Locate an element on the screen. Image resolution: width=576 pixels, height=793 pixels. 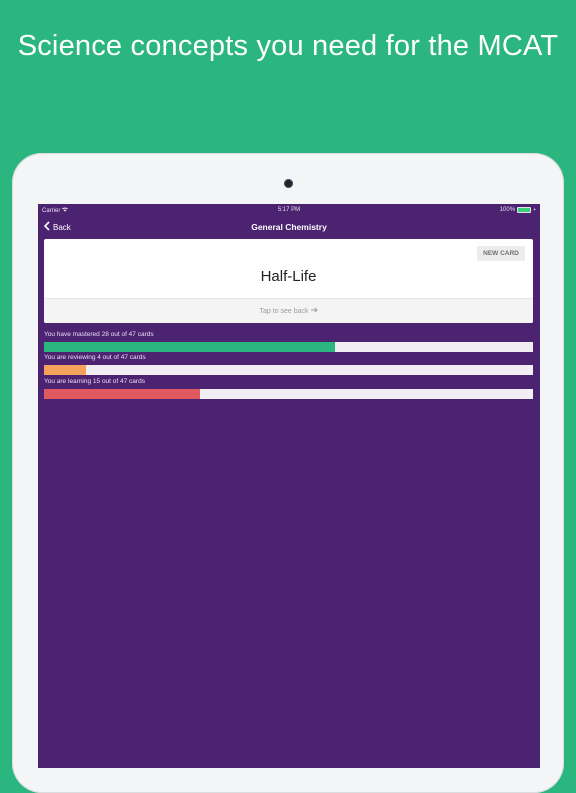
arrow-right-icon is located at coordinates (314, 311).